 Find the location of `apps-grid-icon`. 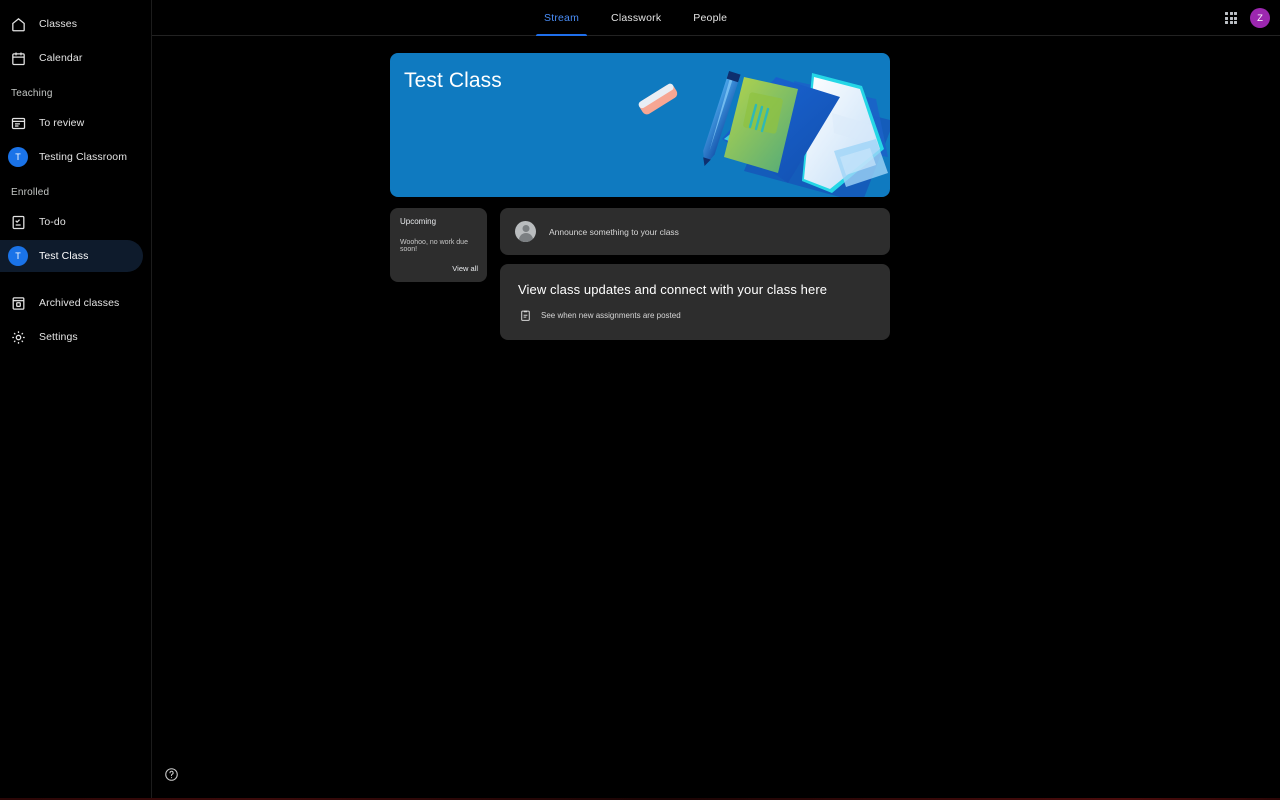

apps-grid-icon is located at coordinates (1231, 18).